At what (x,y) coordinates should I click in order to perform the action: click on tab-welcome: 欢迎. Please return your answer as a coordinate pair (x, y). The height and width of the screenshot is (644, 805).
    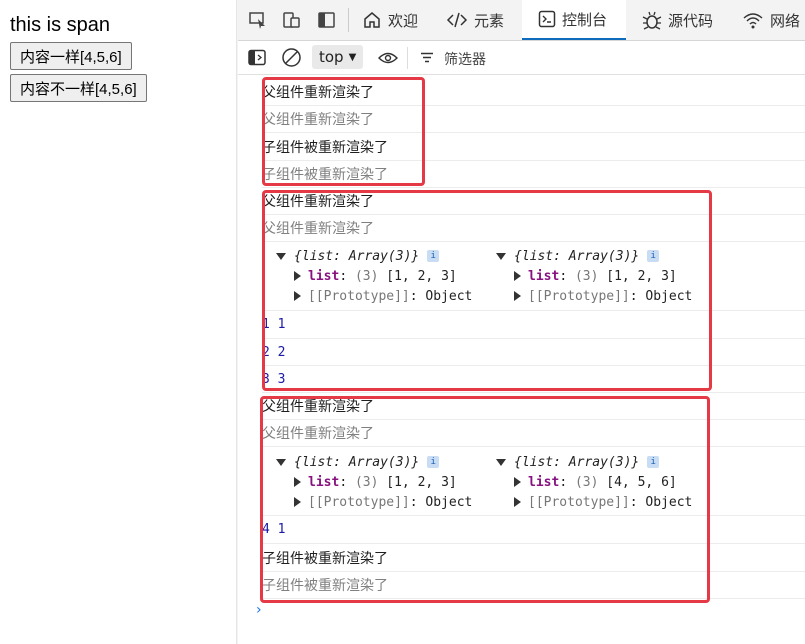
    Looking at the image, I should click on (390, 20).